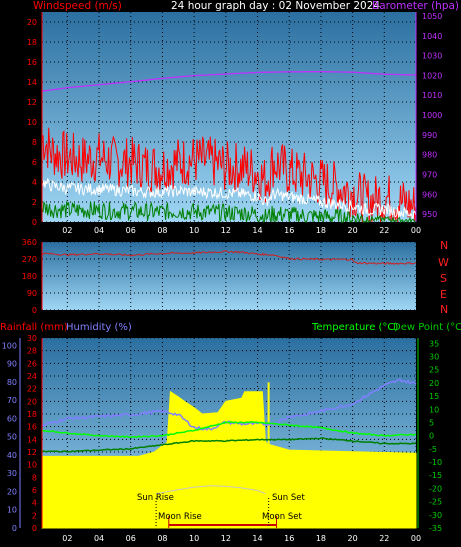 This screenshot has height=547, width=461. What do you see at coordinates (32, 62) in the screenshot?
I see `wind-y-tick-label: 16` at bounding box center [32, 62].